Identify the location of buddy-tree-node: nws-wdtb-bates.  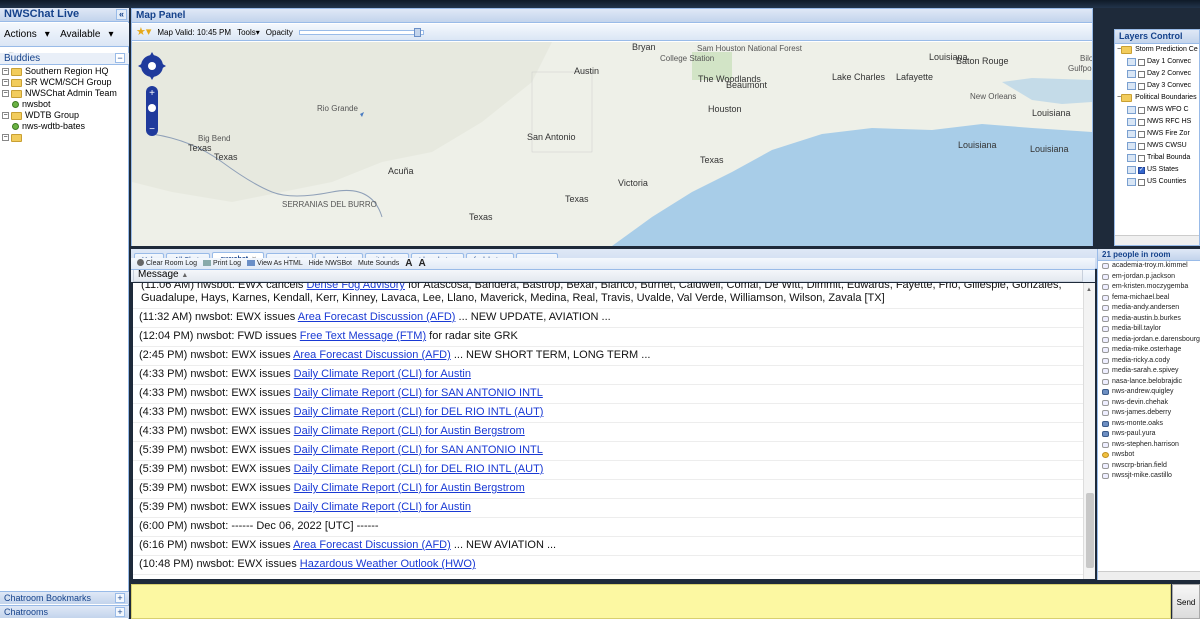
(64, 126).